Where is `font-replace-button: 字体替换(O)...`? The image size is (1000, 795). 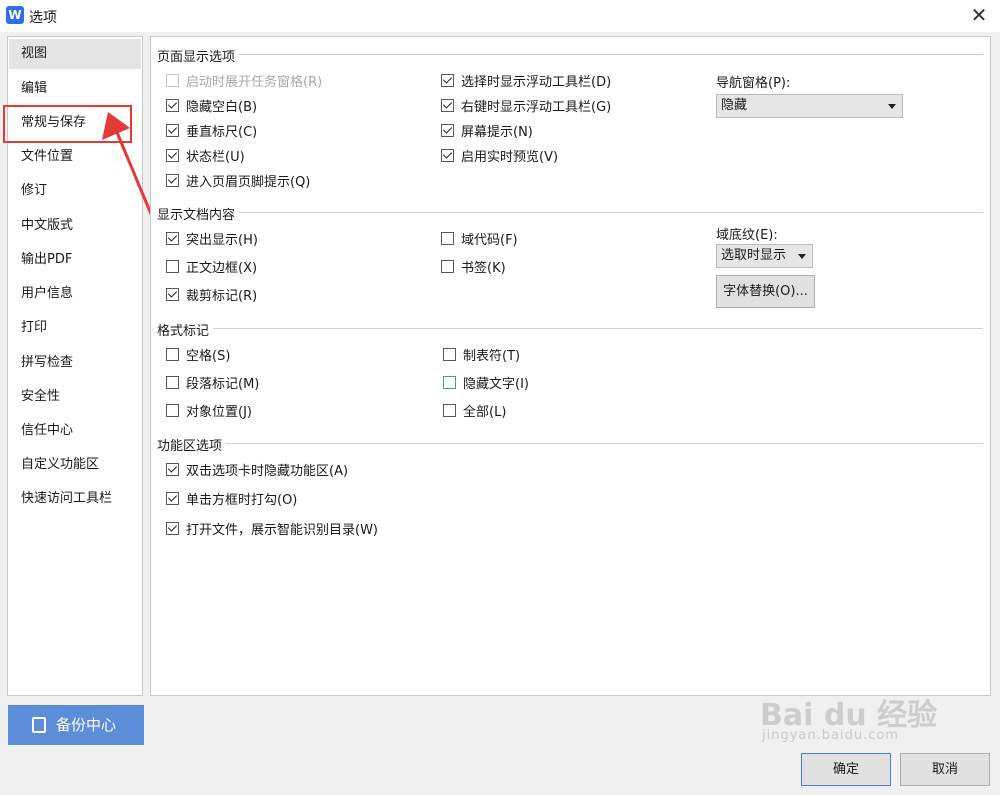
font-replace-button: 字体替换(O)... is located at coordinates (765, 291).